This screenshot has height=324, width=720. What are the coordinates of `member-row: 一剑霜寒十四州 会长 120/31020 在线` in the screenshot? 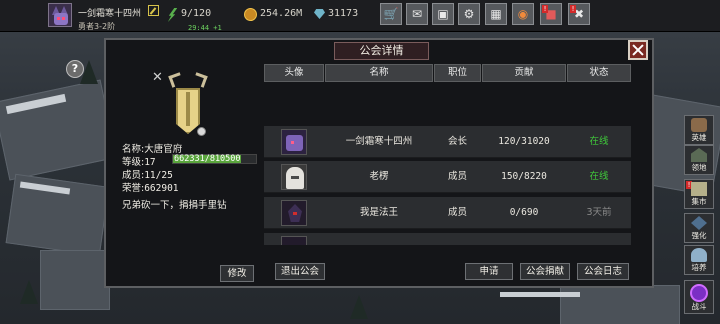 It's located at (447, 142).